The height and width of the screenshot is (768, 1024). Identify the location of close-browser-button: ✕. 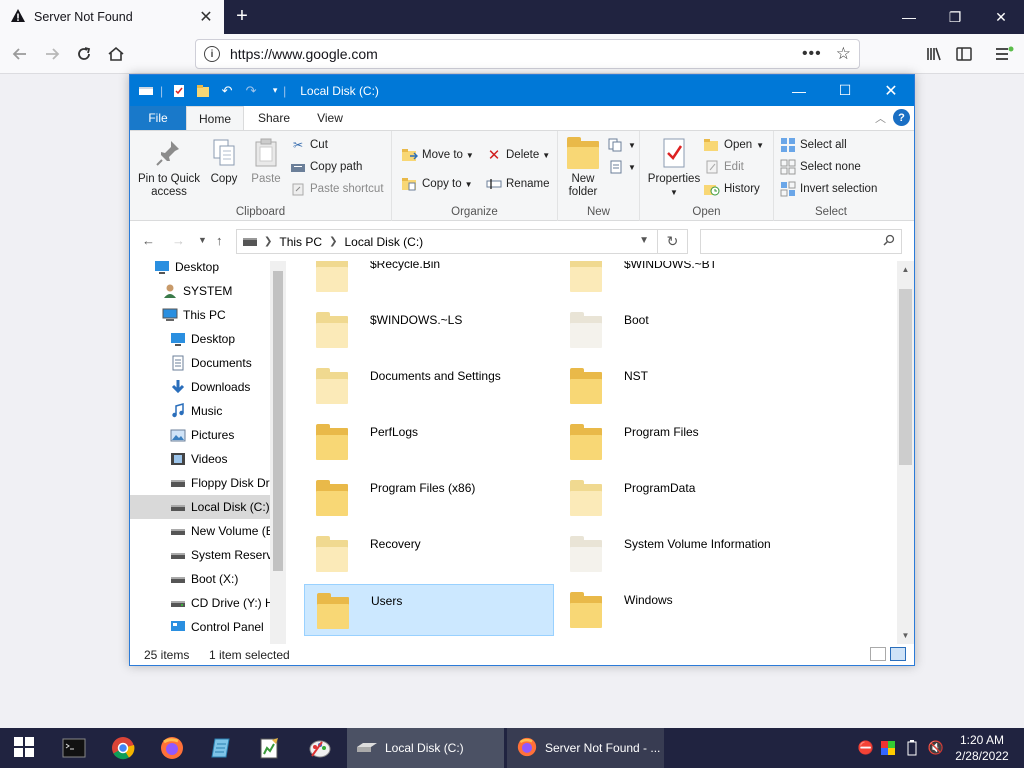
(1001, 17).